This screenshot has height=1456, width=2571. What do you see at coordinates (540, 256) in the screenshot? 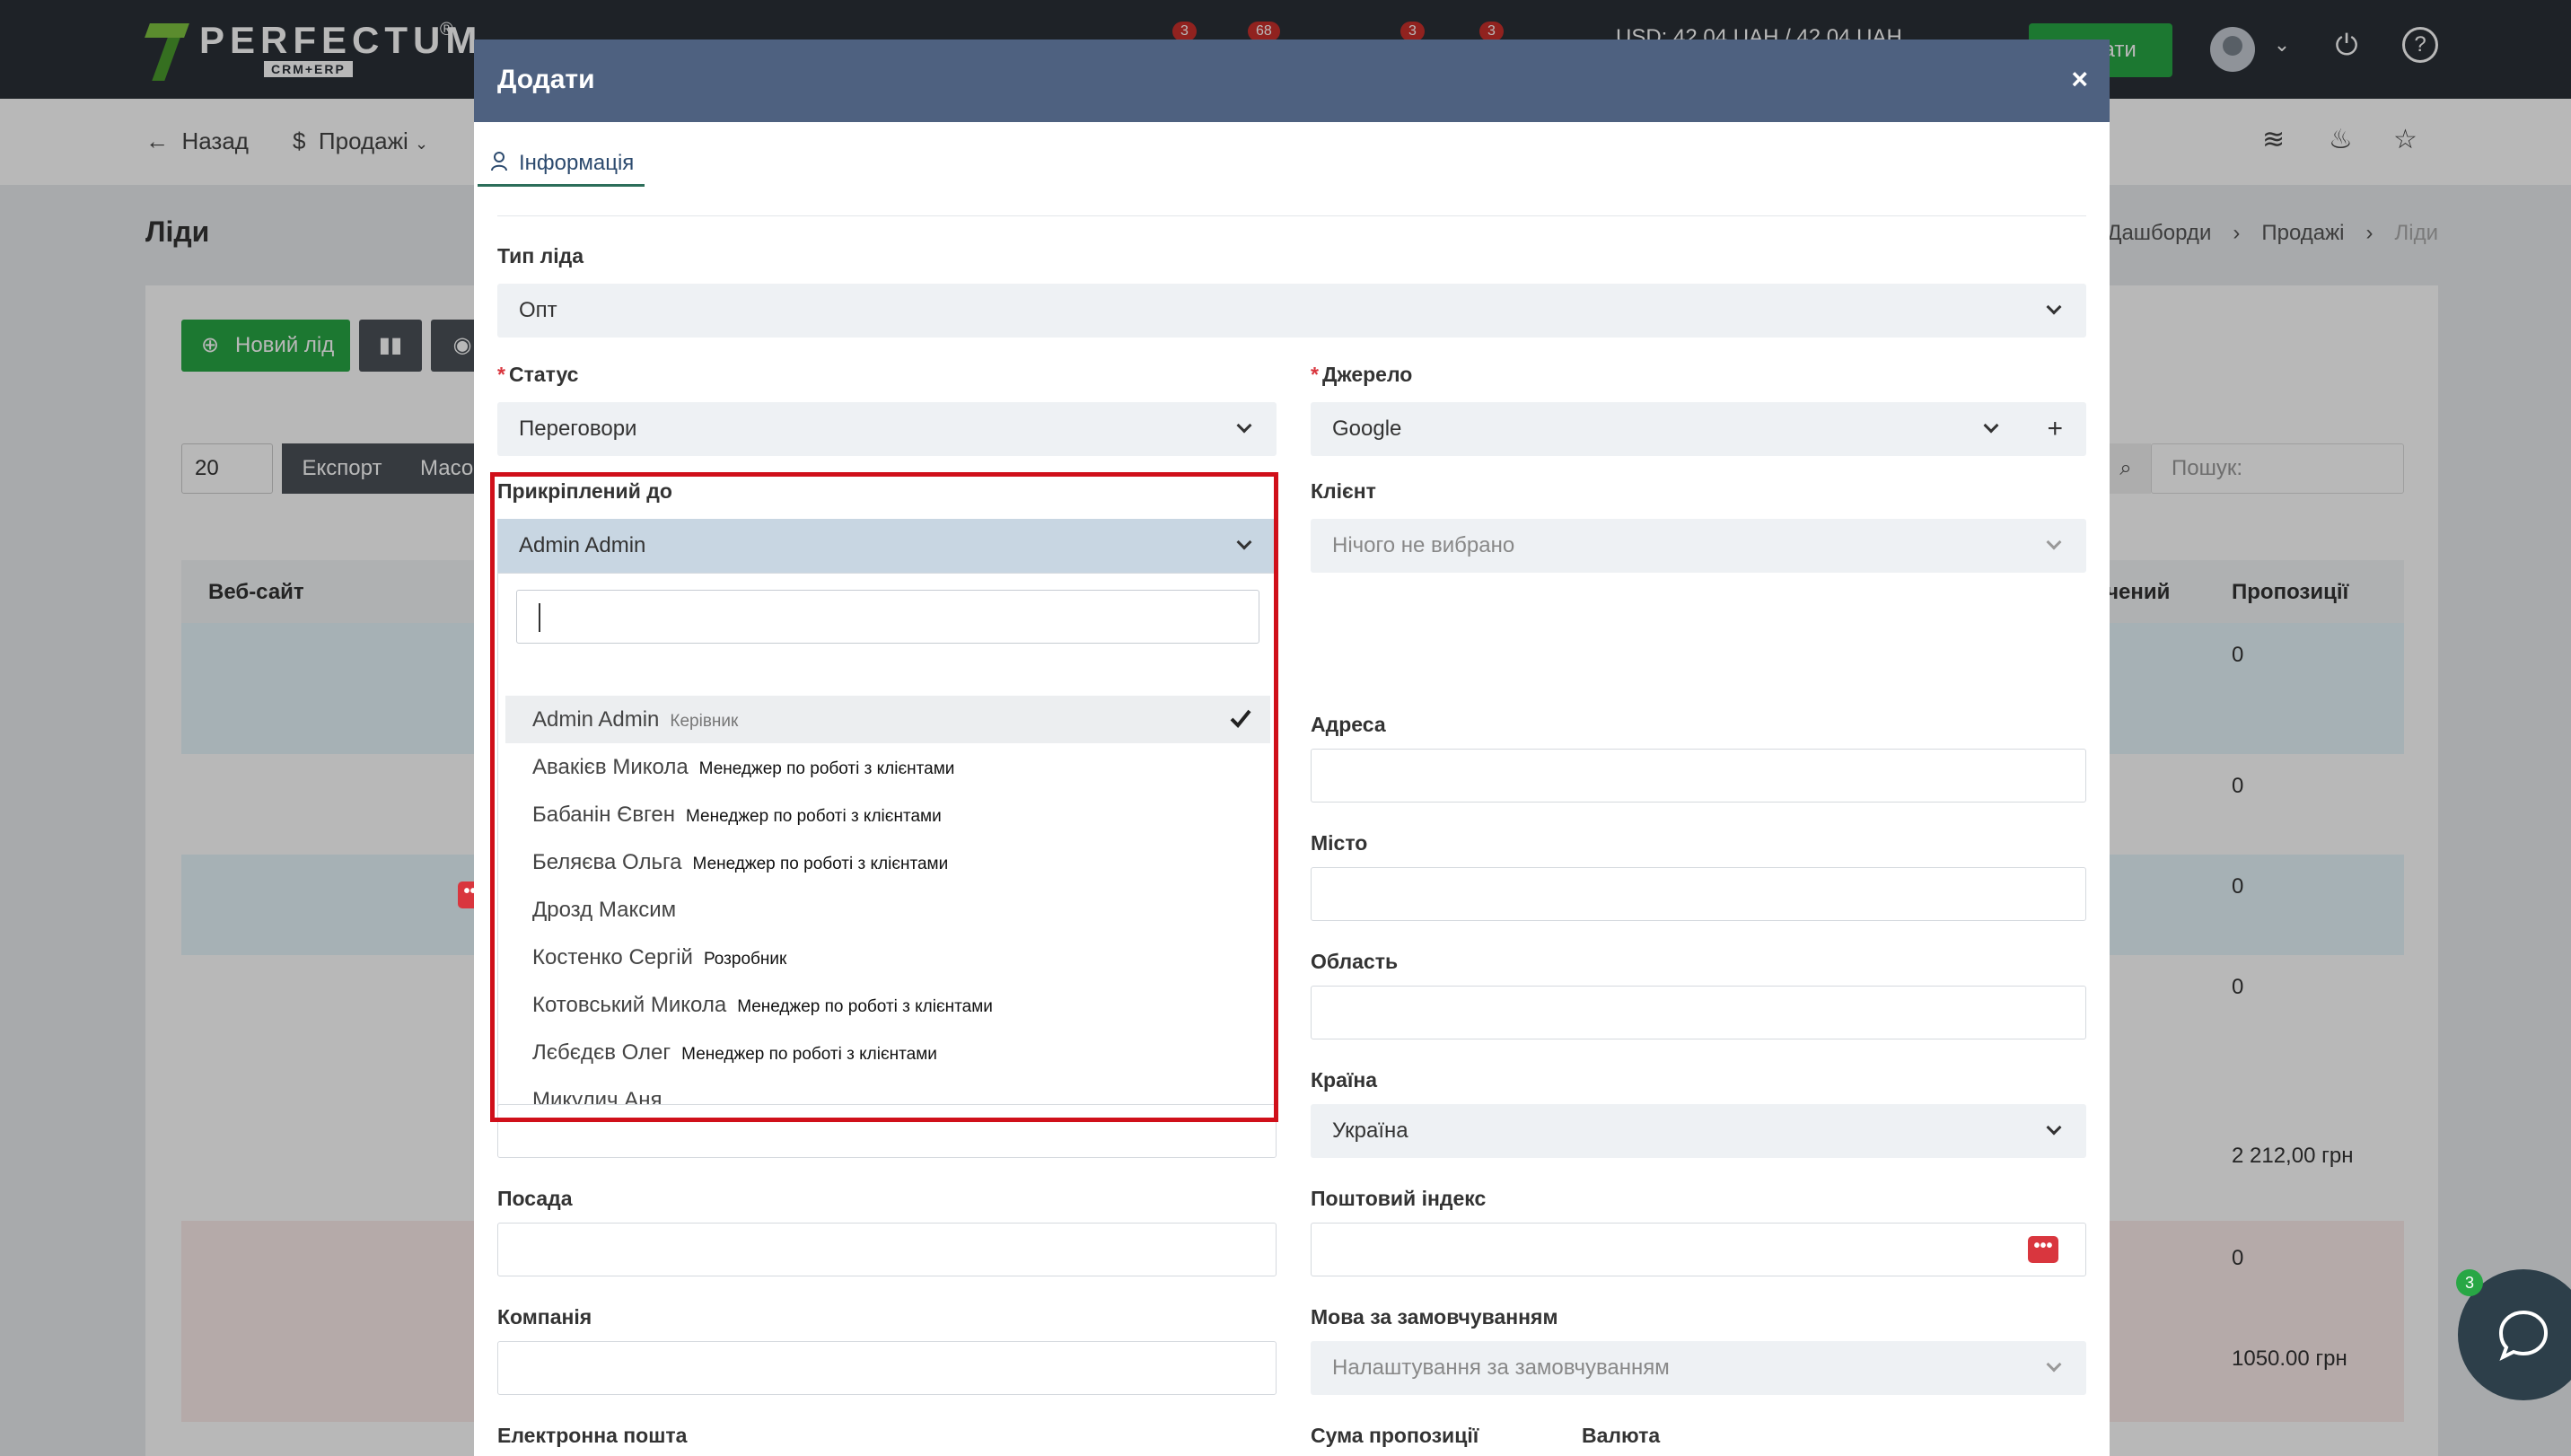
I see `lead-type-label: Тип ліда` at bounding box center [540, 256].